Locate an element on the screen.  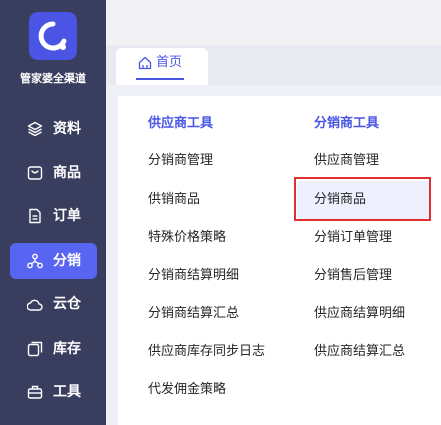
toolbox-icon is located at coordinates (35, 392).